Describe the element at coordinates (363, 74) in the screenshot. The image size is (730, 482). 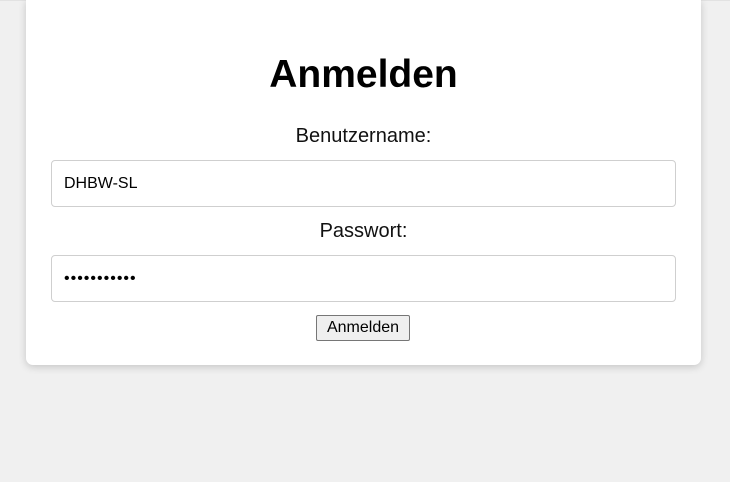
I see `page-title: Anmelden` at that location.